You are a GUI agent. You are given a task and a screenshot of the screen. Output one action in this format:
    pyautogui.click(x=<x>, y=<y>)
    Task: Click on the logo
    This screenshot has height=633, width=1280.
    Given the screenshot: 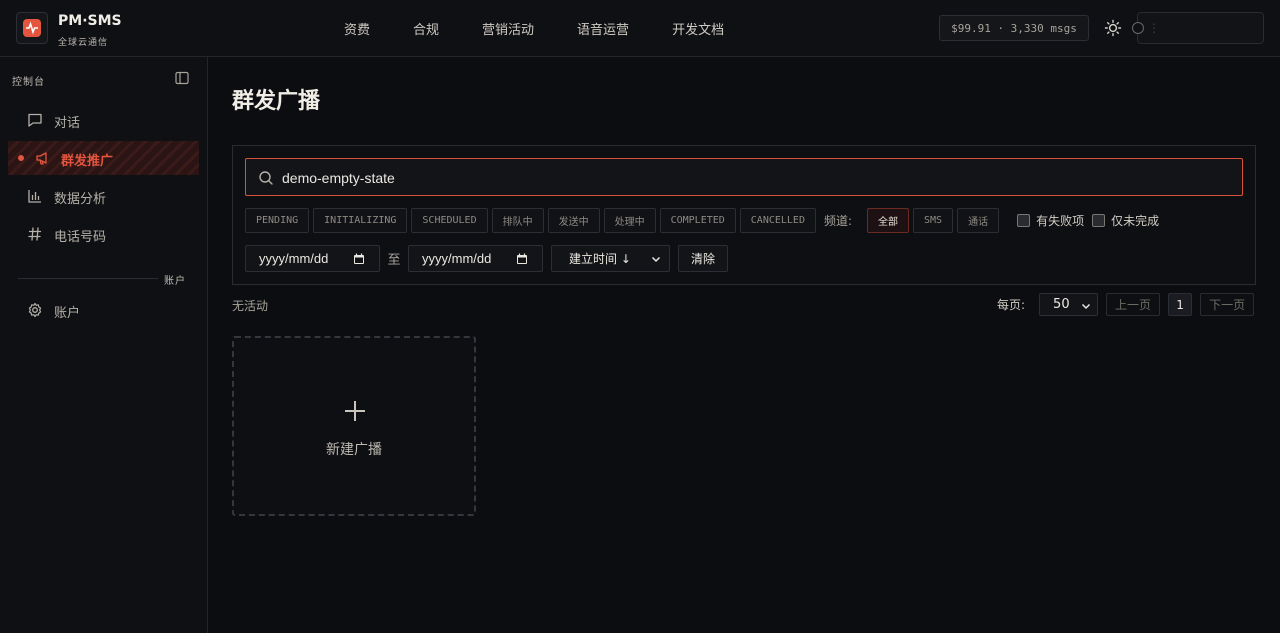 What is the action you would take?
    pyautogui.click(x=32, y=28)
    